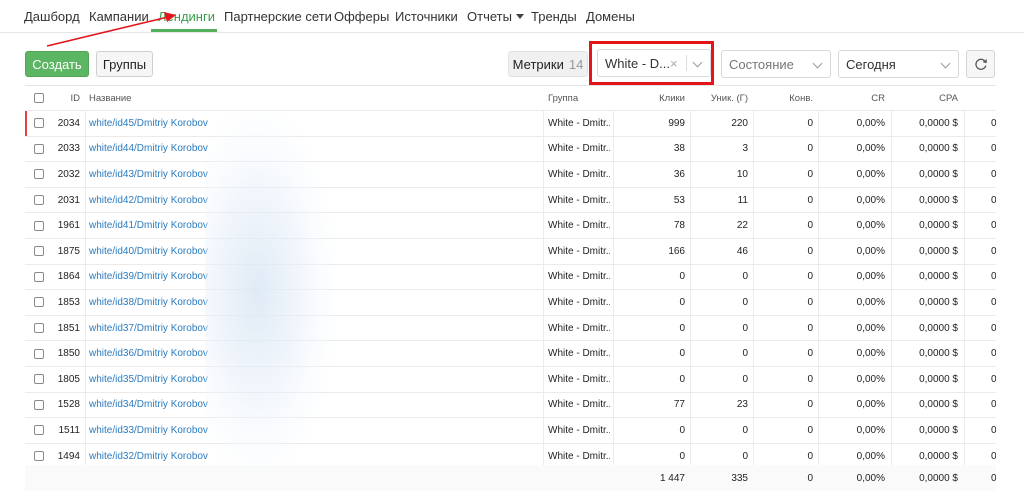 Image resolution: width=1024 pixels, height=497 pixels. I want to click on cell-clicks: 38, so click(679, 149).